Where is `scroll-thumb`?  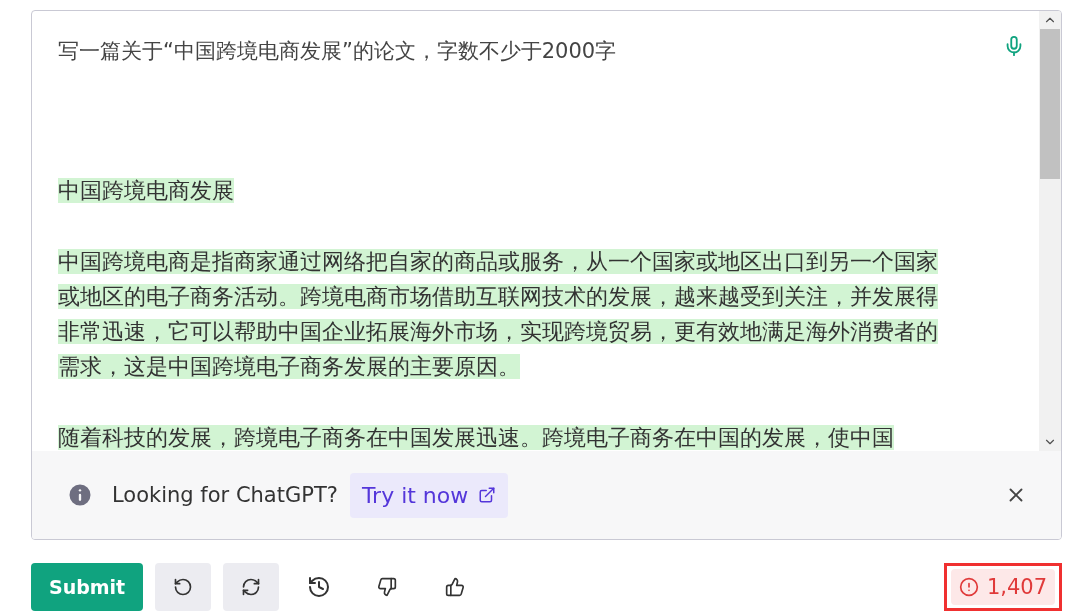
scroll-thumb is located at coordinates (1050, 104).